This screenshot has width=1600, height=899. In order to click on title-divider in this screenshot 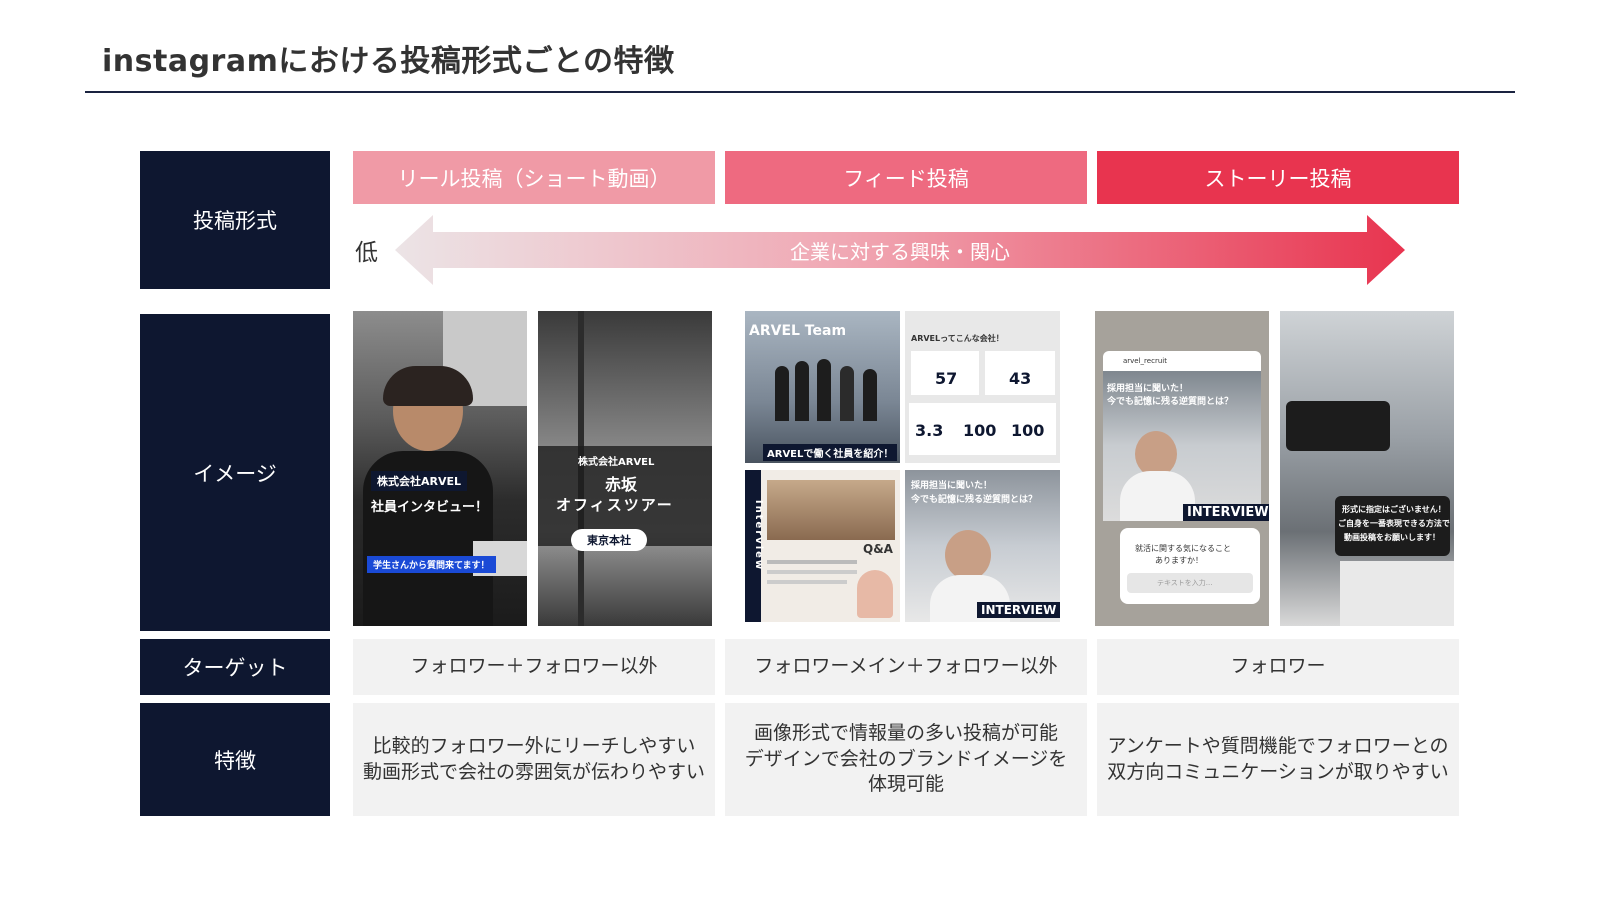, I will do `click(800, 92)`.